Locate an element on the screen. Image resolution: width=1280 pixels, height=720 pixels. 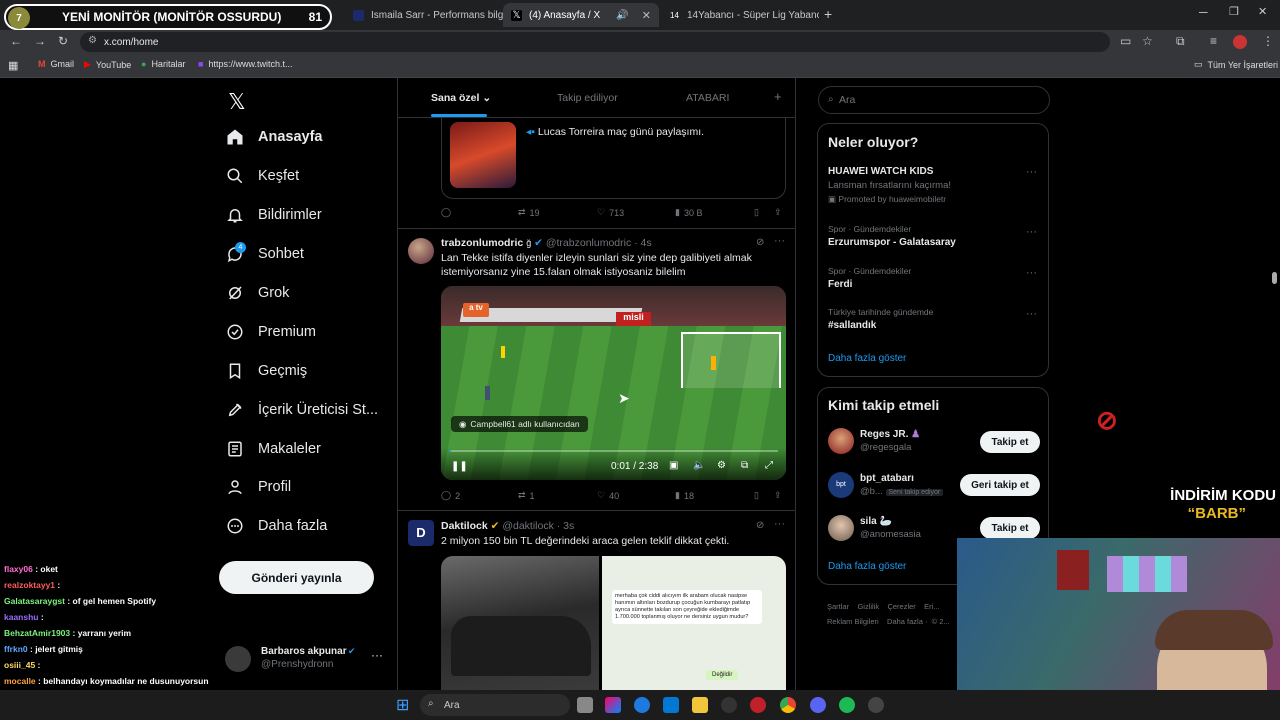
avatar: D is located at coordinates (421, 533).